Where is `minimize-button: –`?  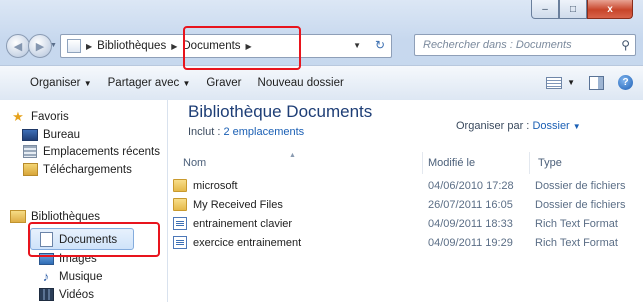 minimize-button: – is located at coordinates (545, 9).